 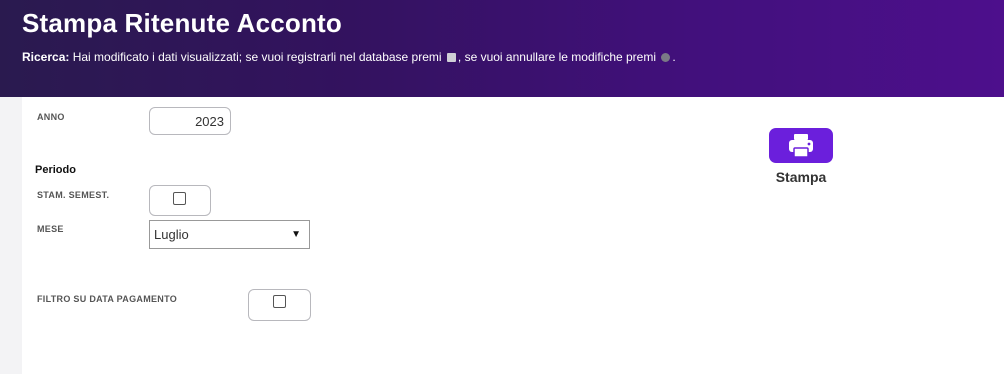 What do you see at coordinates (46, 57) in the screenshot?
I see `info-prefix: Ricerca:` at bounding box center [46, 57].